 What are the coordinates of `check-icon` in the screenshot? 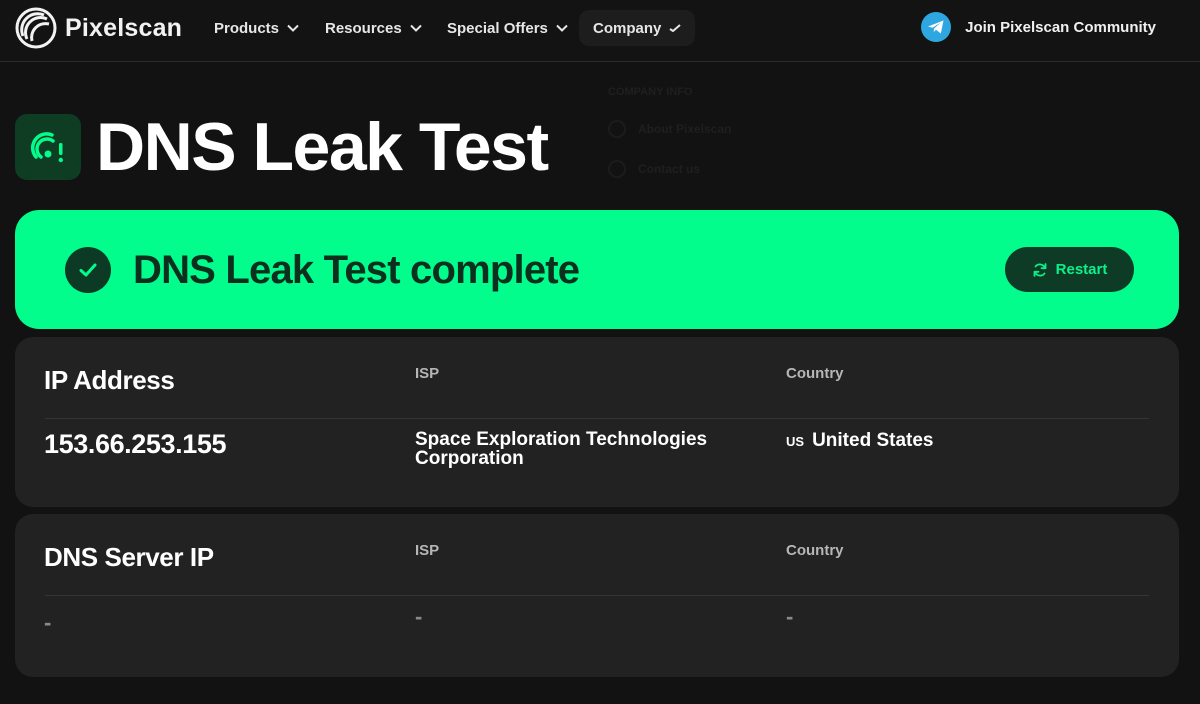 It's located at (88, 270).